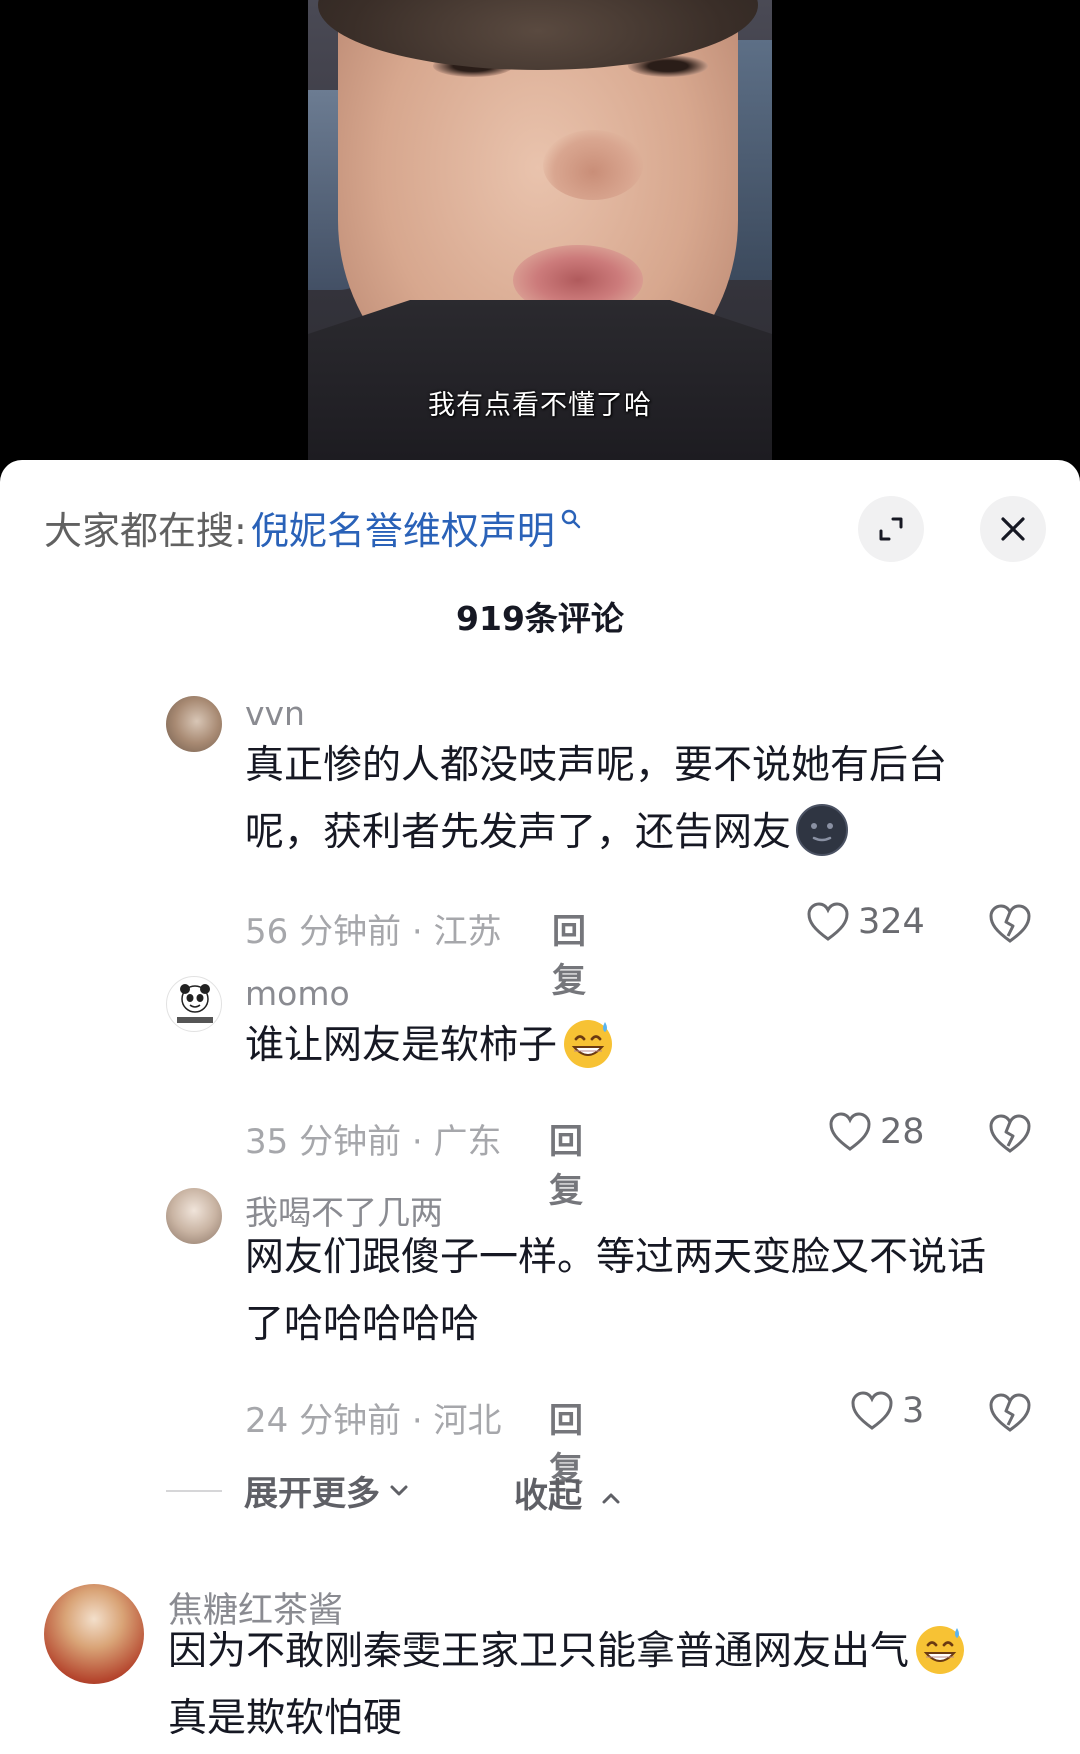 This screenshot has height=1754, width=1080. Describe the element at coordinates (373, 1142) in the screenshot. I see `comment-meta: 35 分钟前 · 广东` at that location.